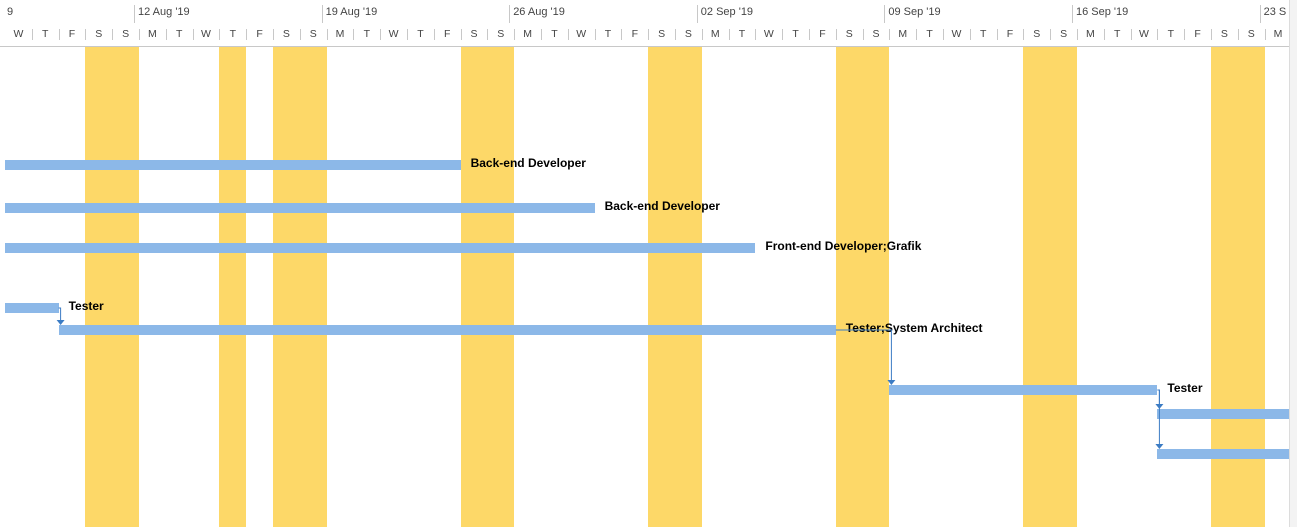  I want to click on week-label: 9, so click(10, 12).